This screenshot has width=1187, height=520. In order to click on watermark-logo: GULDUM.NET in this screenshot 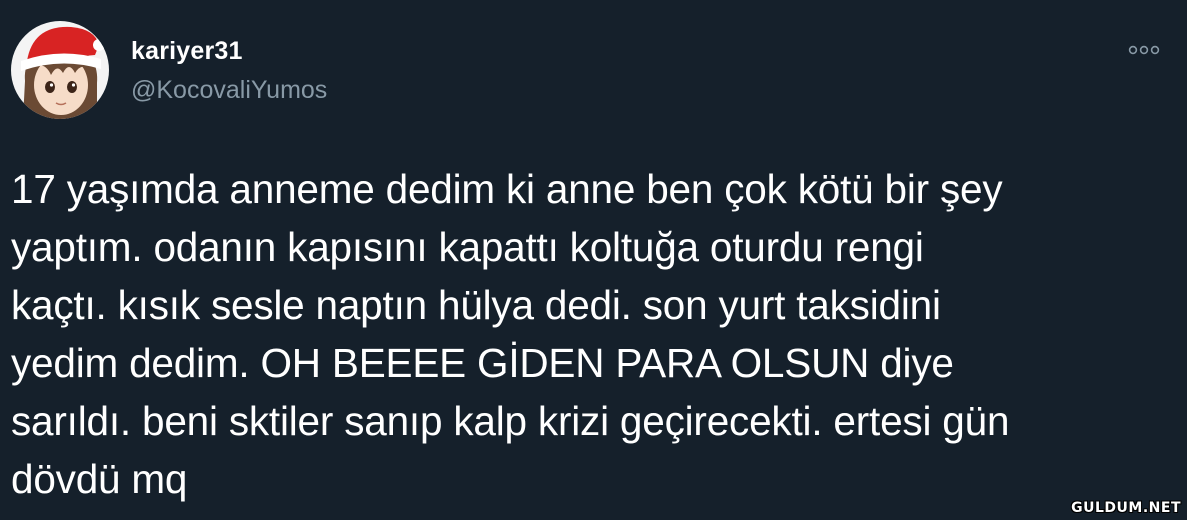, I will do `click(1126, 508)`.